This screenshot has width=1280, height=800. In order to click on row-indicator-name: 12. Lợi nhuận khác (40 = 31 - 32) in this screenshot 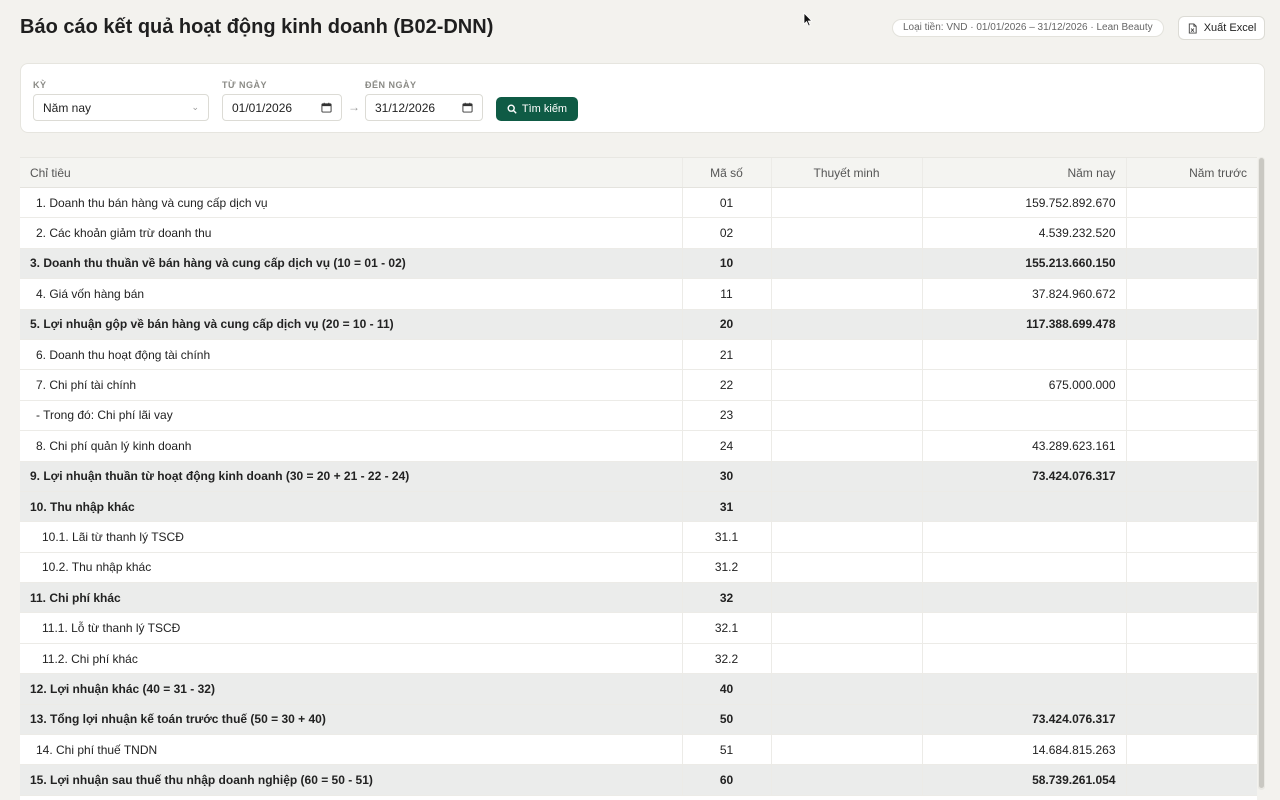, I will do `click(351, 689)`.